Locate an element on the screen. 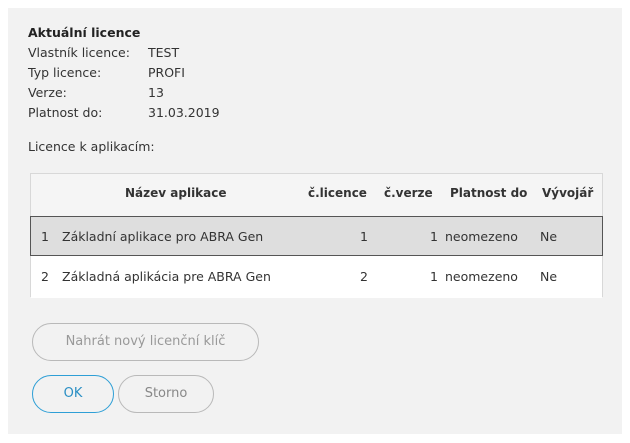  column-header-developer: Vývojář is located at coordinates (567, 193).